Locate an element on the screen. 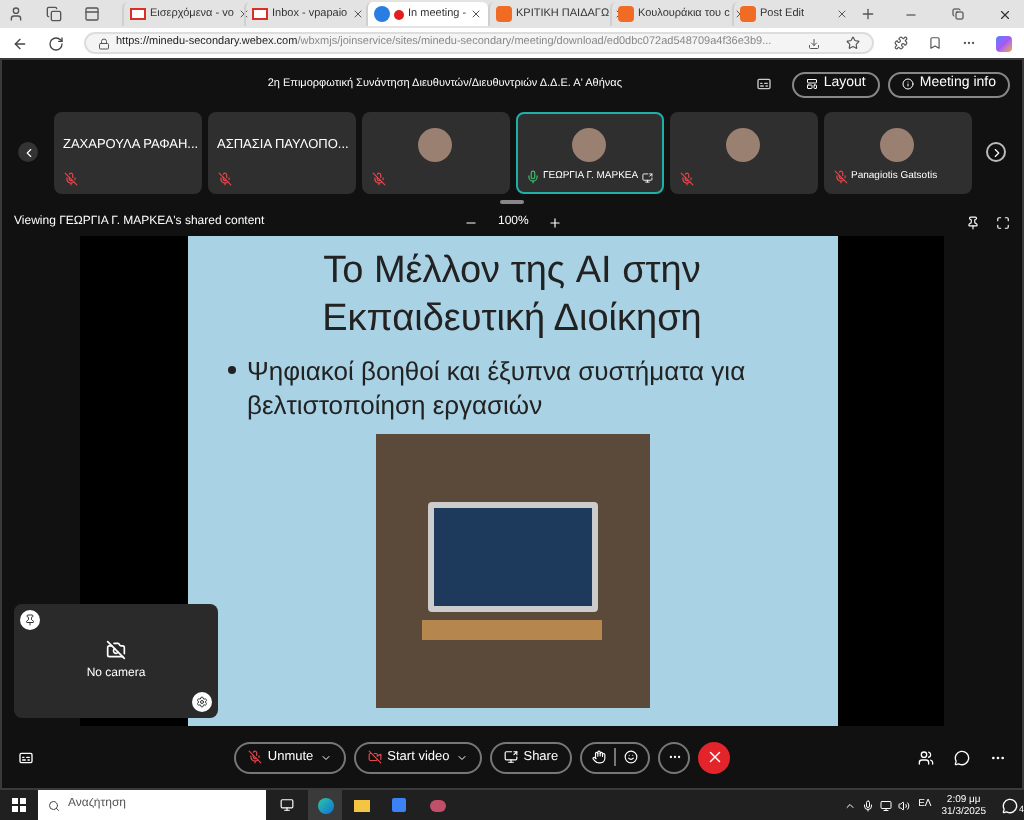 This screenshot has width=1024, height=820. reactions-icon is located at coordinates (631, 757).